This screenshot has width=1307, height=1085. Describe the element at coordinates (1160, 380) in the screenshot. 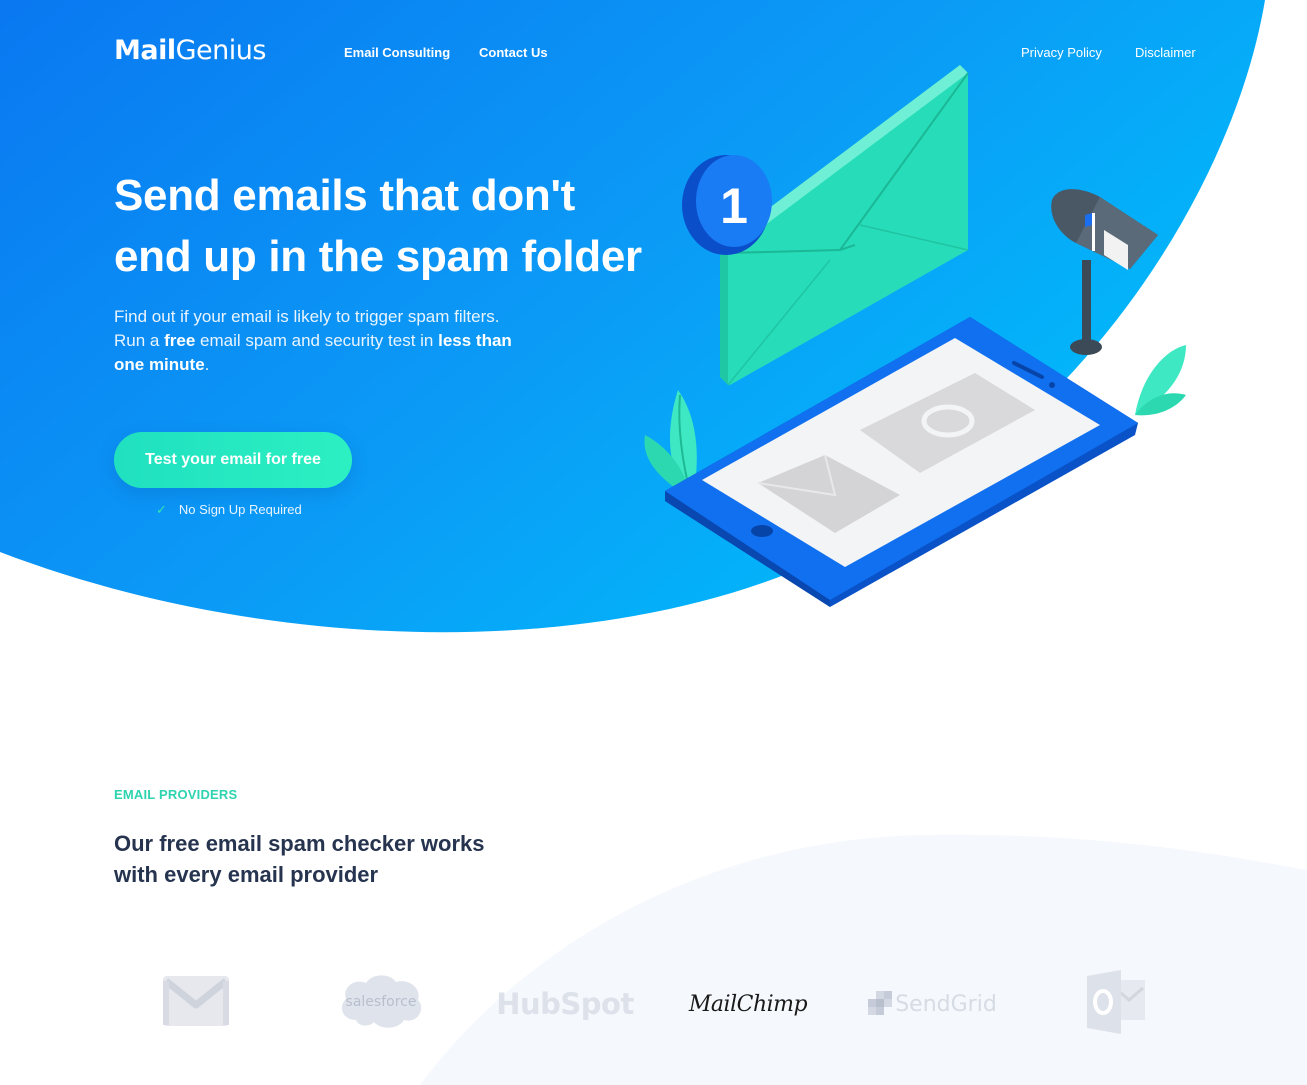

I see `leaf-plant-right-icon` at that location.